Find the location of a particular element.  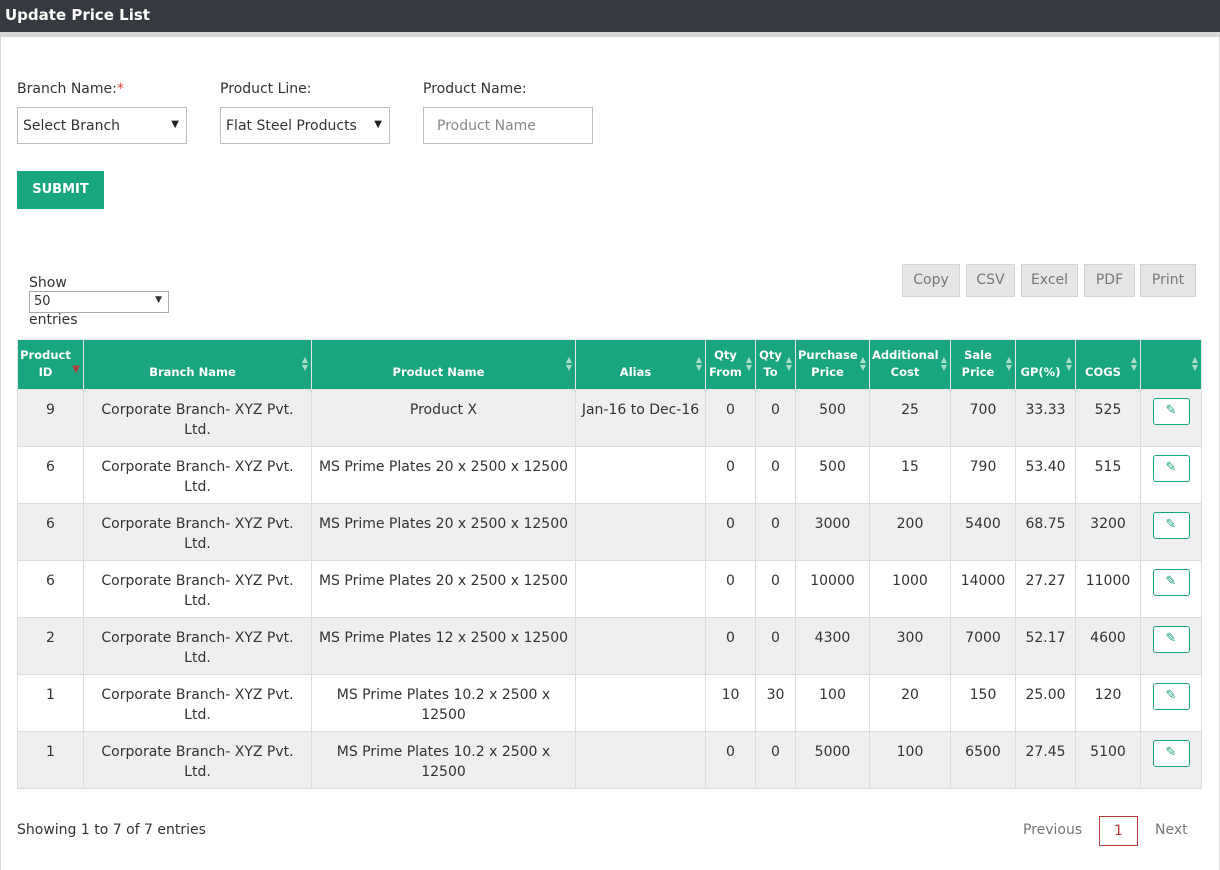

current-page-button: 1 is located at coordinates (1118, 831).